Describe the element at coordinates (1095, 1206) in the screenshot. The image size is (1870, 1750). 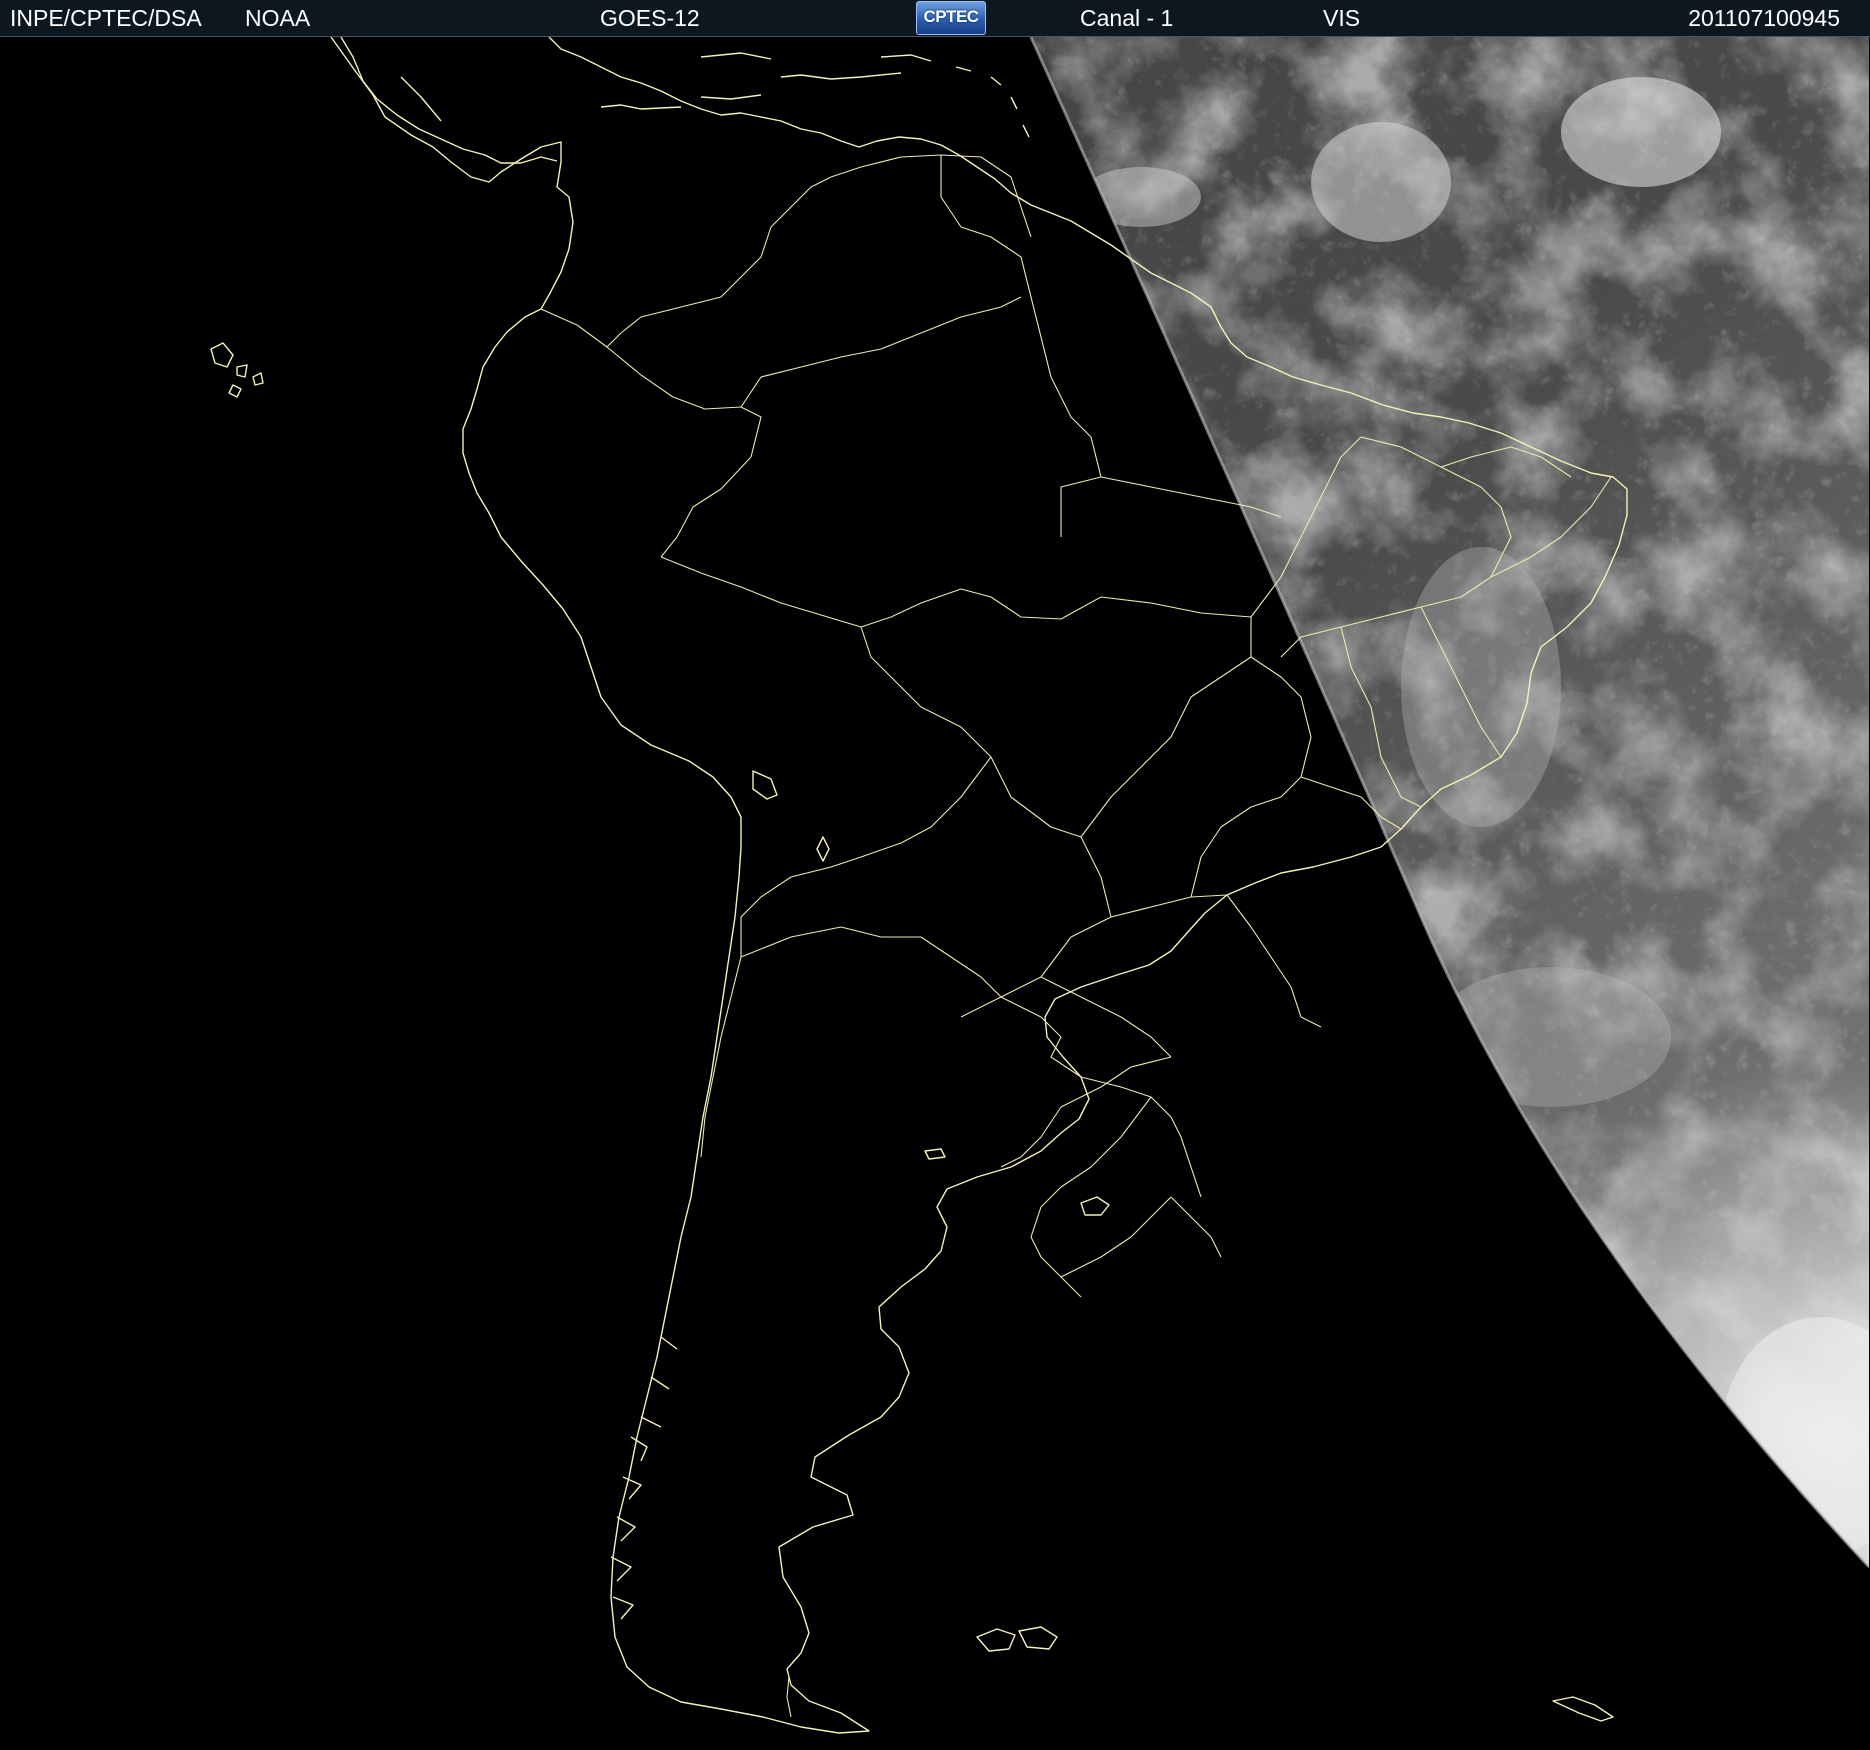
I see `lagoa-dos-patos` at that location.